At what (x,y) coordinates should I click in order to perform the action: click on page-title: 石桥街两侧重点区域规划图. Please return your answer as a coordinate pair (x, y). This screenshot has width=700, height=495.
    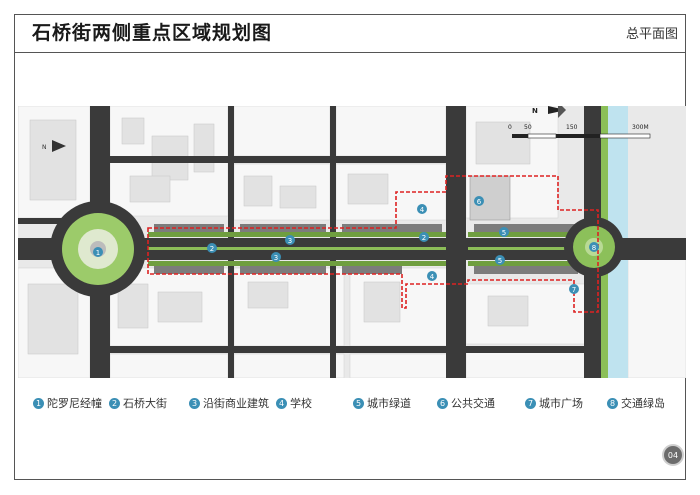
    Looking at the image, I should click on (152, 33).